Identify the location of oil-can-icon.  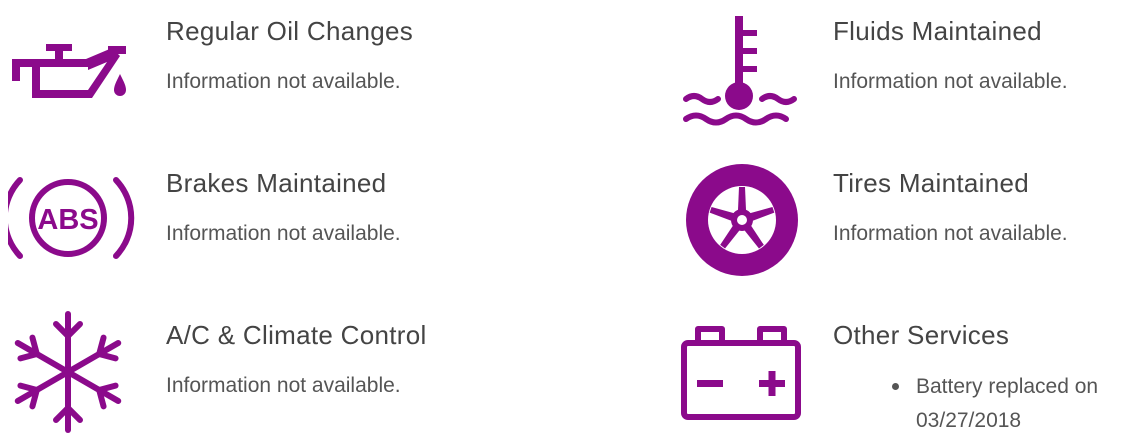
(73, 71).